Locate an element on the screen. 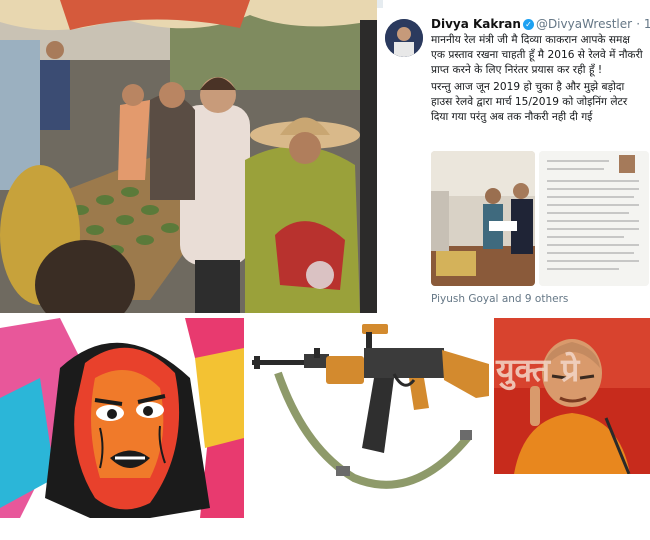 The image size is (650, 540). liked-by-text: Piyush Goyal and 9 others is located at coordinates (499, 299).